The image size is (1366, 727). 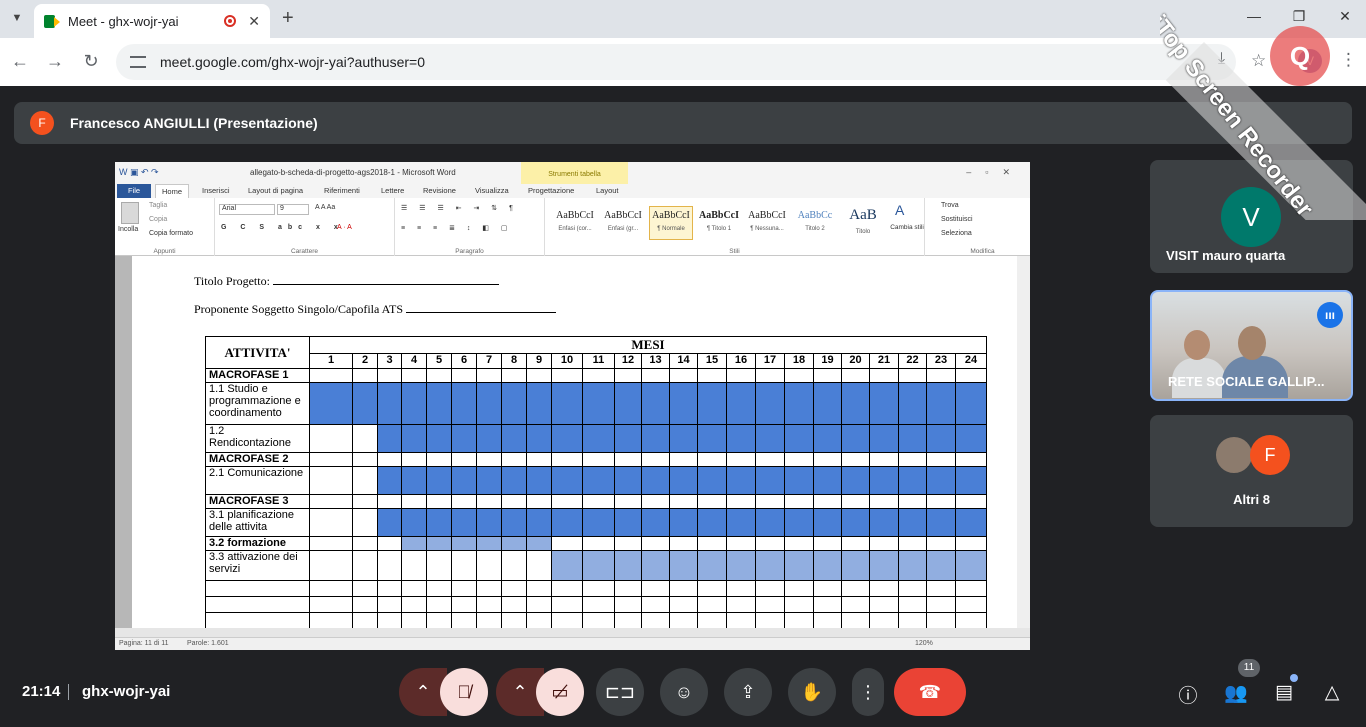 I want to click on close-window-button: ✕, so click(x=1345, y=16).